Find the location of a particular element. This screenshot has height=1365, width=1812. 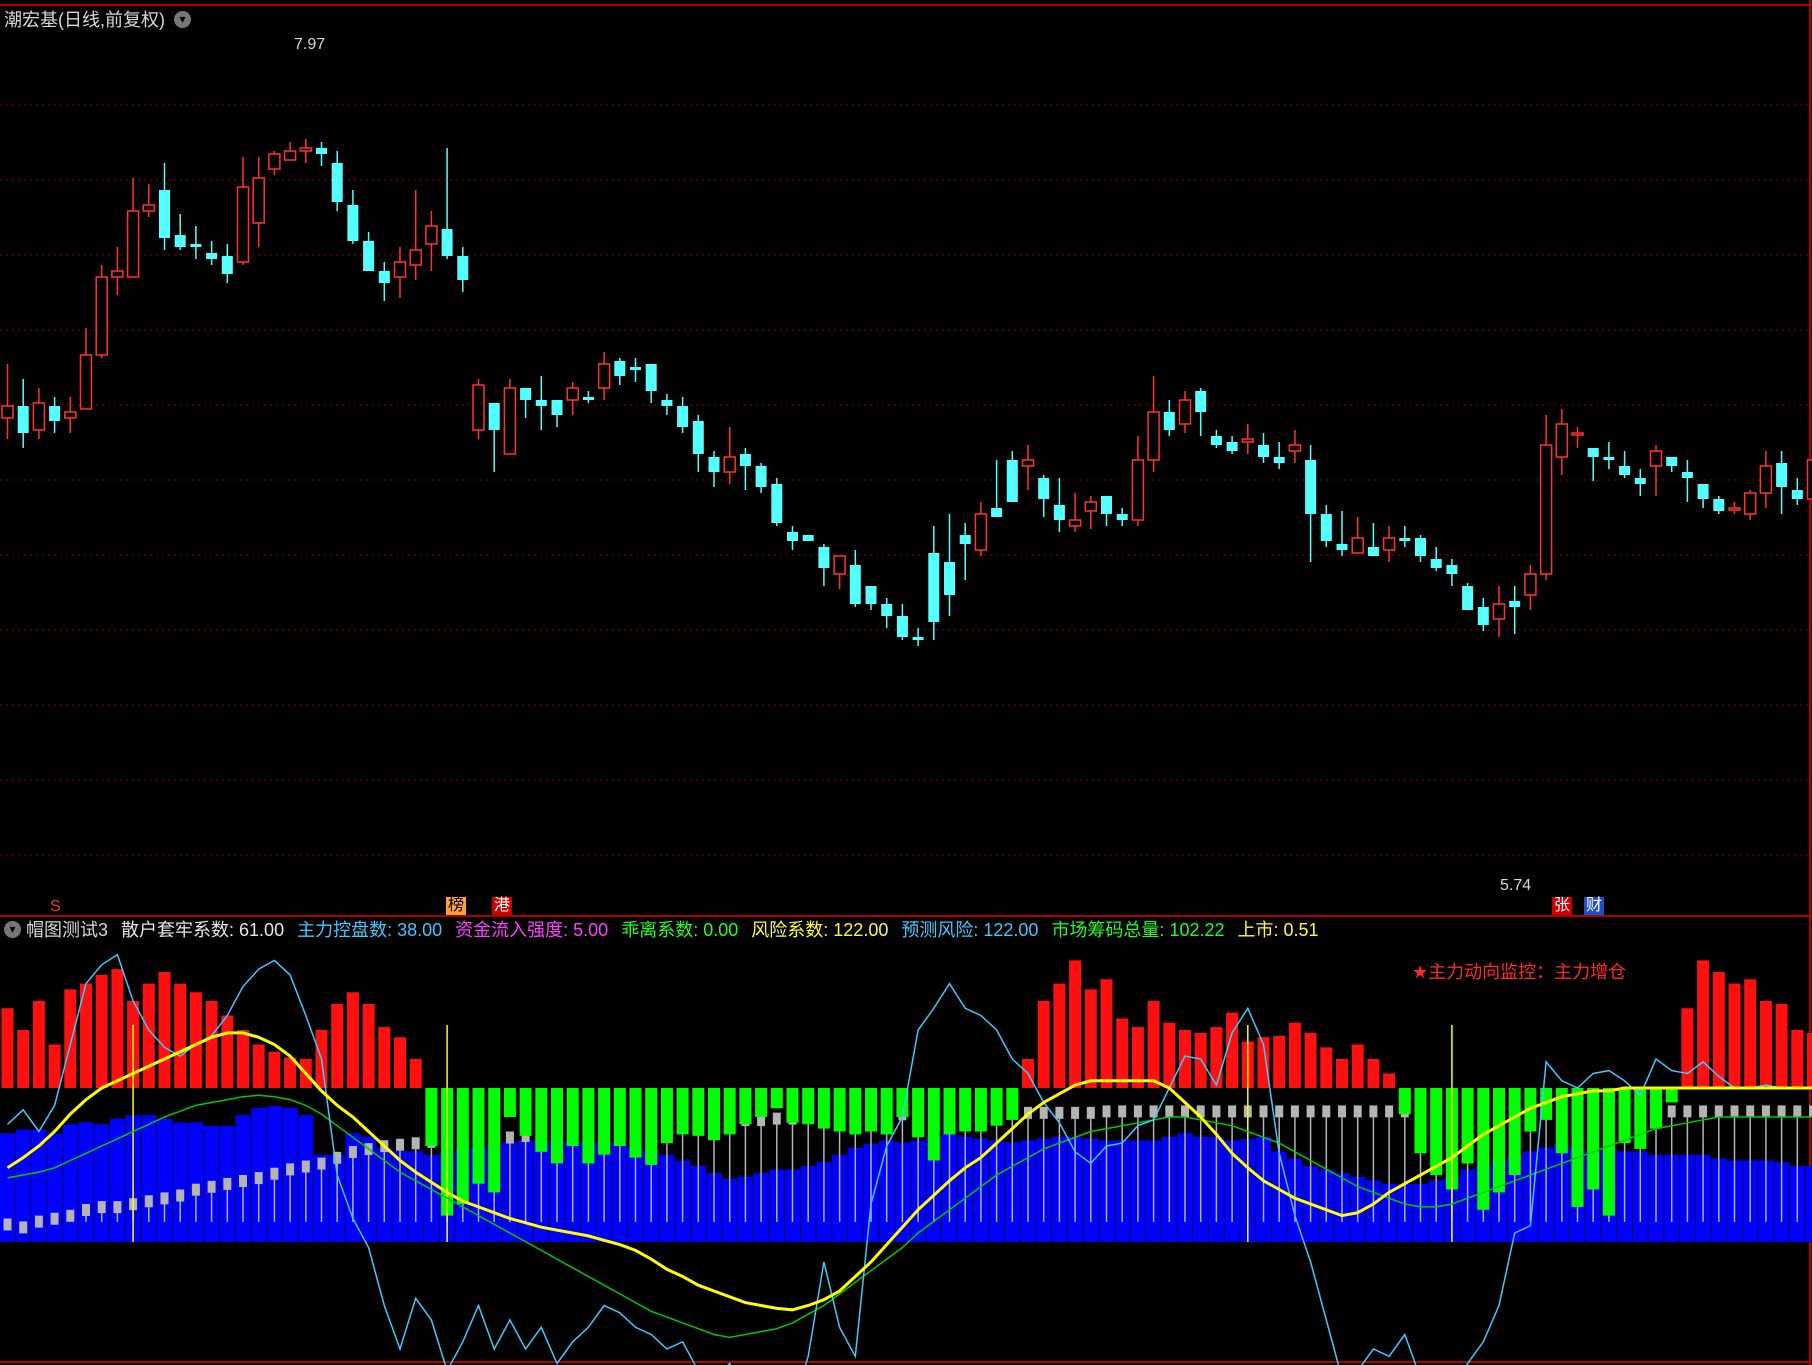

gang-marker: 港 is located at coordinates (502, 906).